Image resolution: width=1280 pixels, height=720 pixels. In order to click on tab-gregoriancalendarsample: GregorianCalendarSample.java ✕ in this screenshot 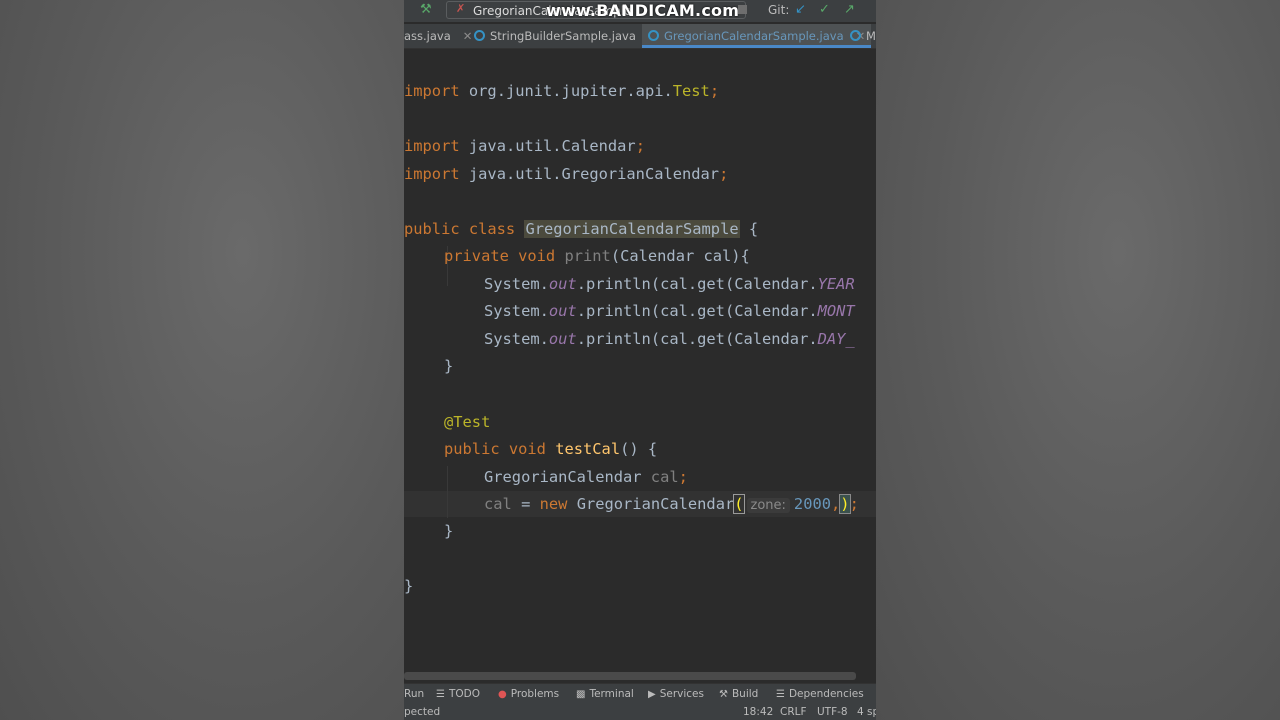, I will do `click(757, 36)`.